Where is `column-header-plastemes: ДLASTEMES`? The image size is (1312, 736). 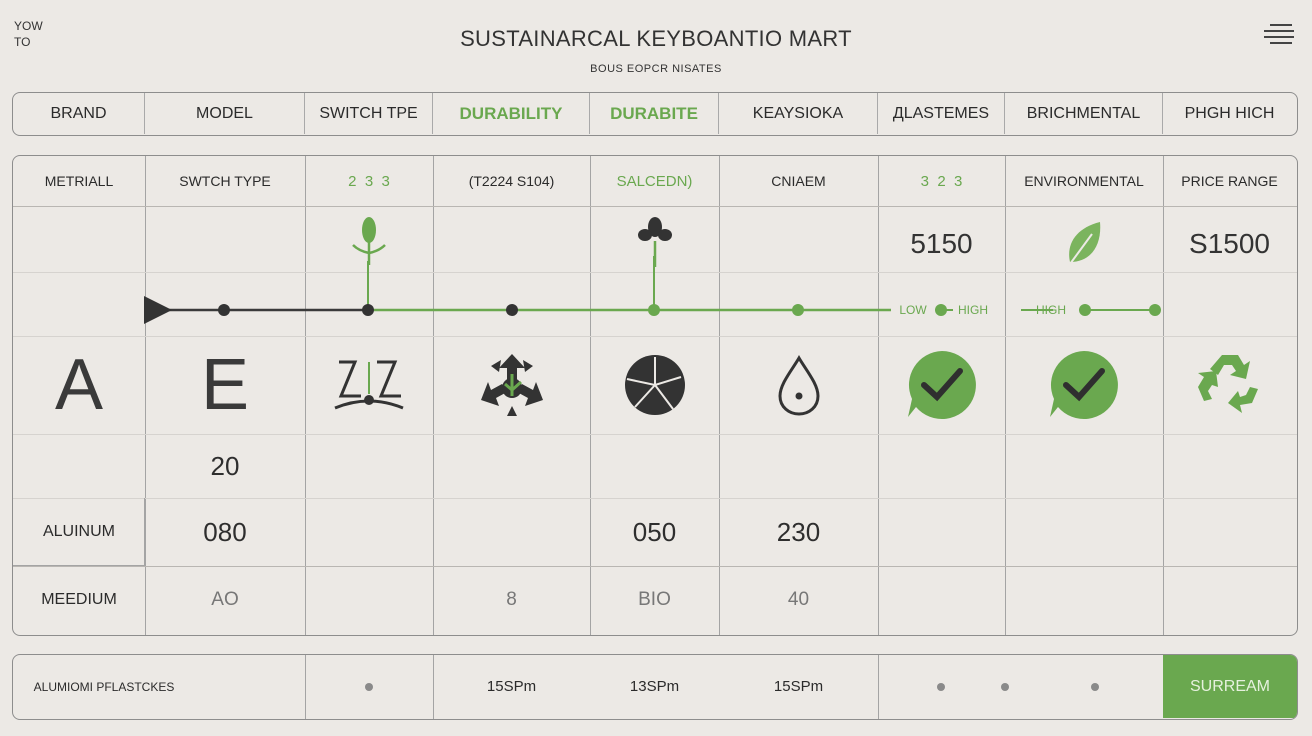 column-header-plastemes: ДLASTEMES is located at coordinates (941, 113).